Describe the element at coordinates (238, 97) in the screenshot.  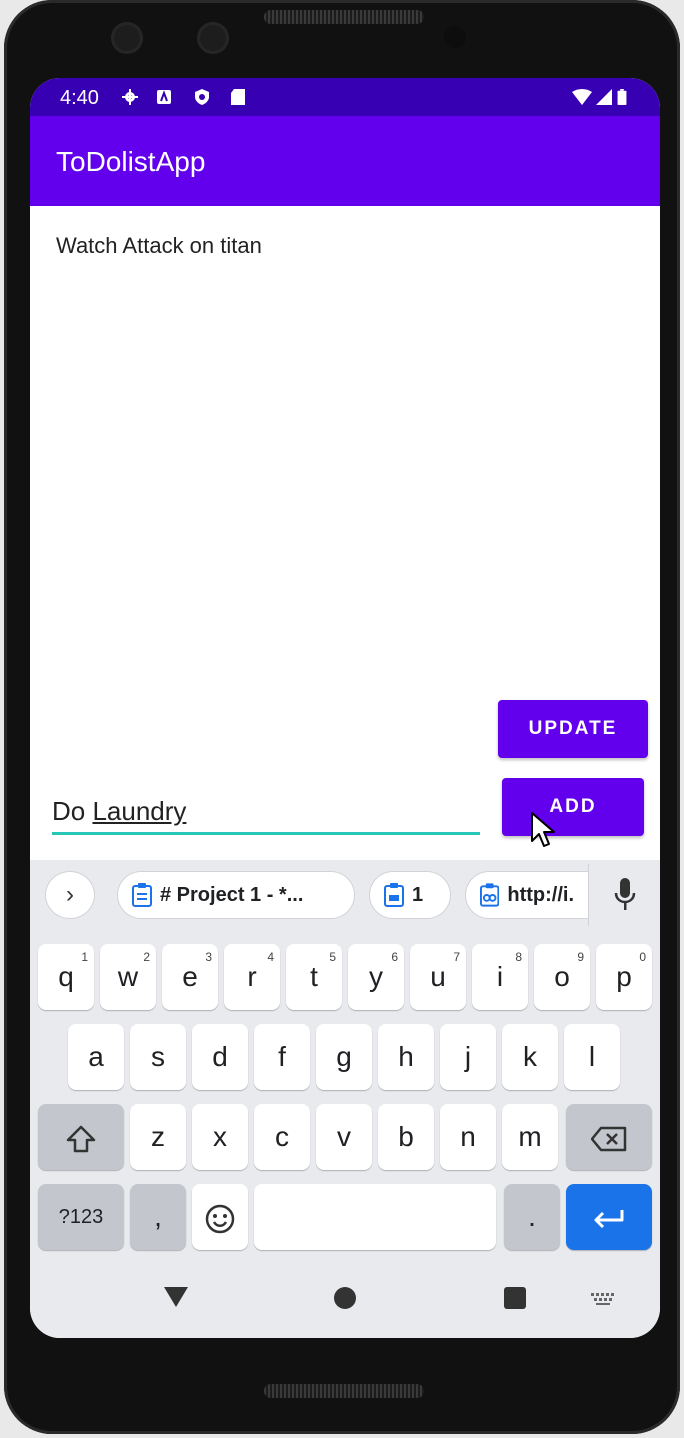
I see `sd-card-icon` at that location.